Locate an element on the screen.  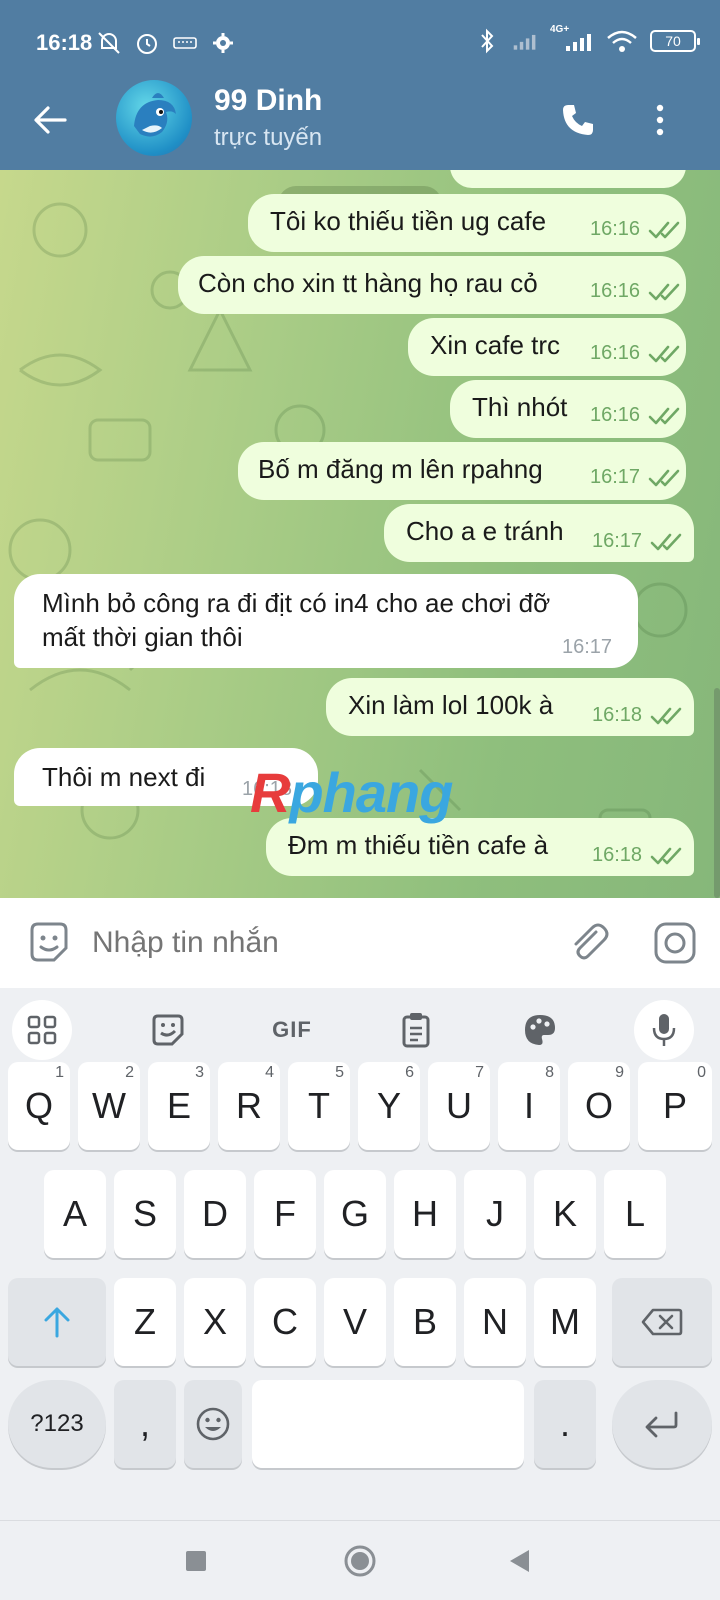
voice-input-button is located at coordinates (664, 1030).